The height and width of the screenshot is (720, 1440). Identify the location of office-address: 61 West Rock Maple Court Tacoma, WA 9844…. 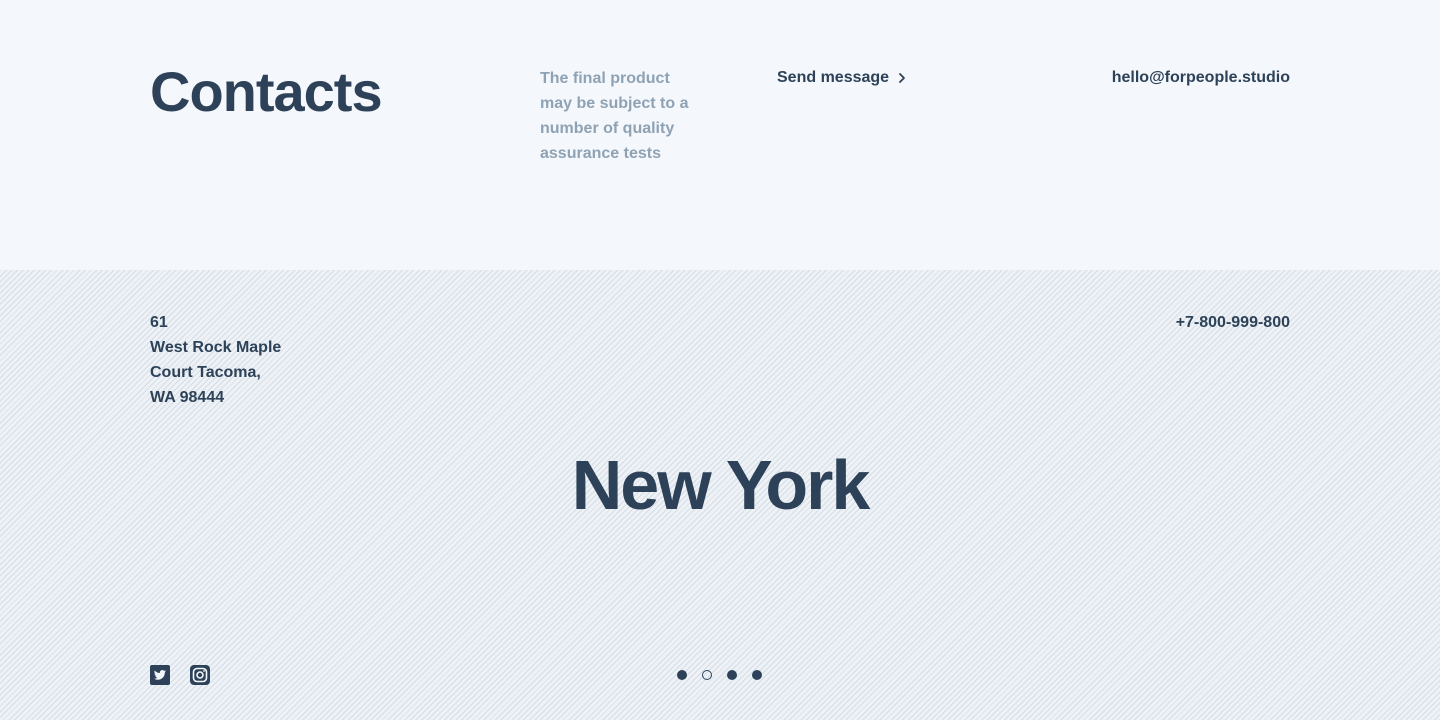
(215, 360).